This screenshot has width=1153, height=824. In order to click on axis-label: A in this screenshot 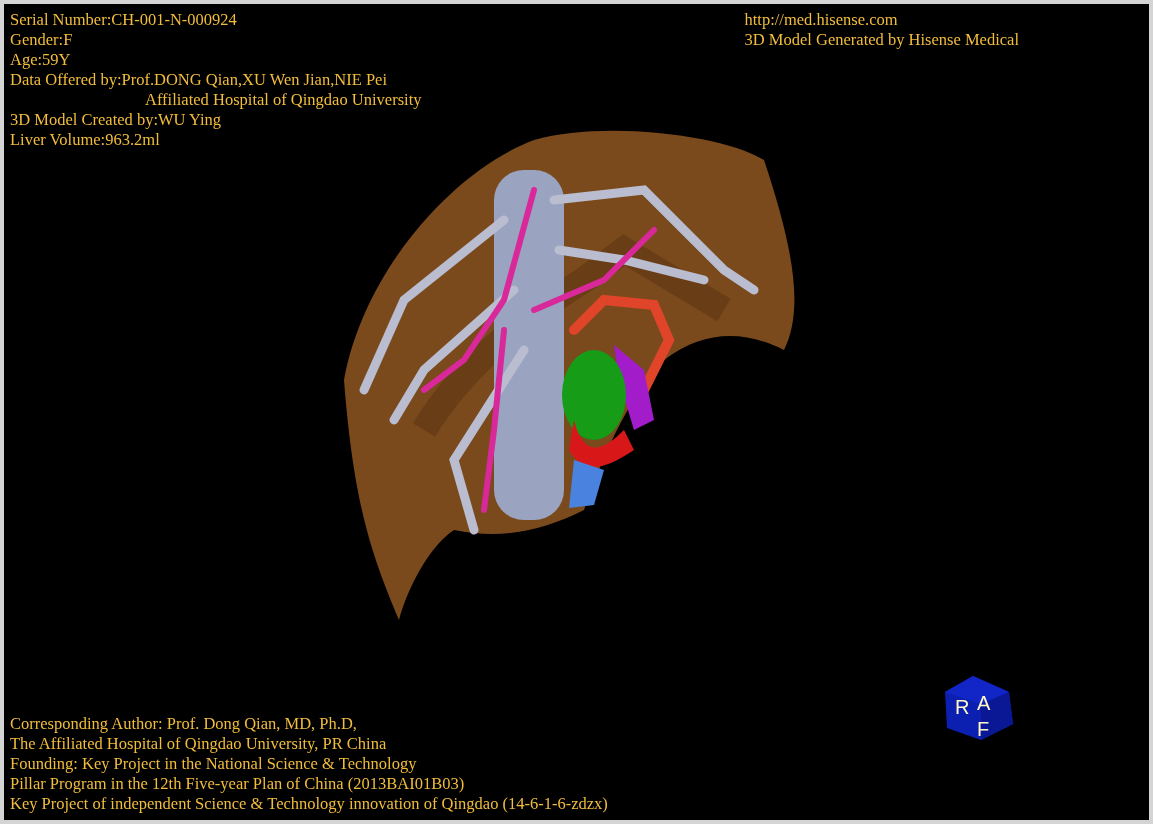, I will do `click(984, 703)`.